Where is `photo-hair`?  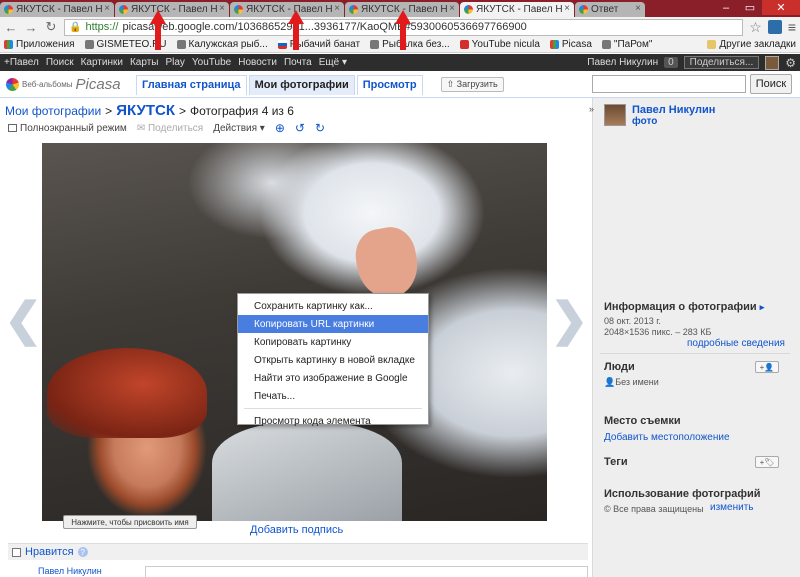
photo-hair is located at coordinates (127, 393).